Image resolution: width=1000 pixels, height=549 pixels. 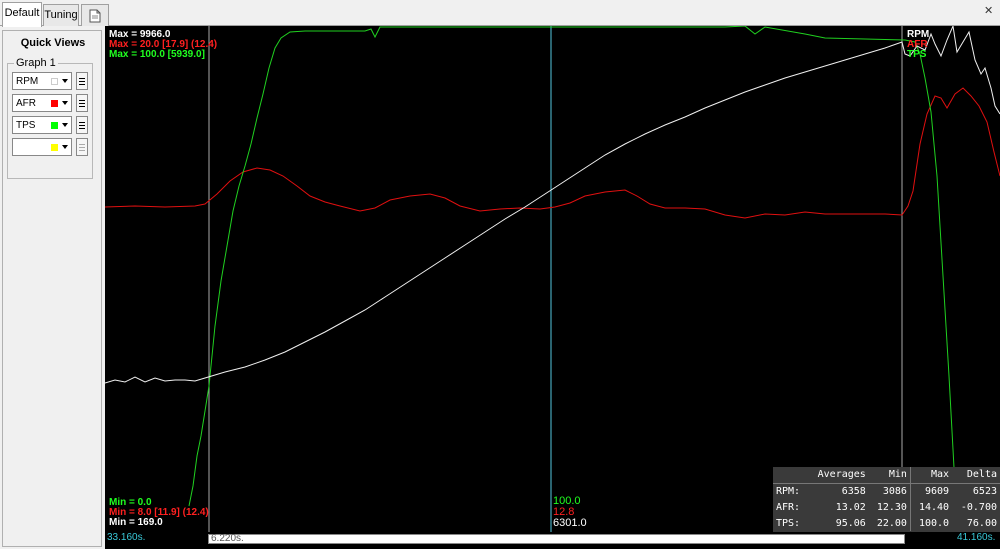 I want to click on channel-select-rpm: RPM, so click(x=42, y=81).